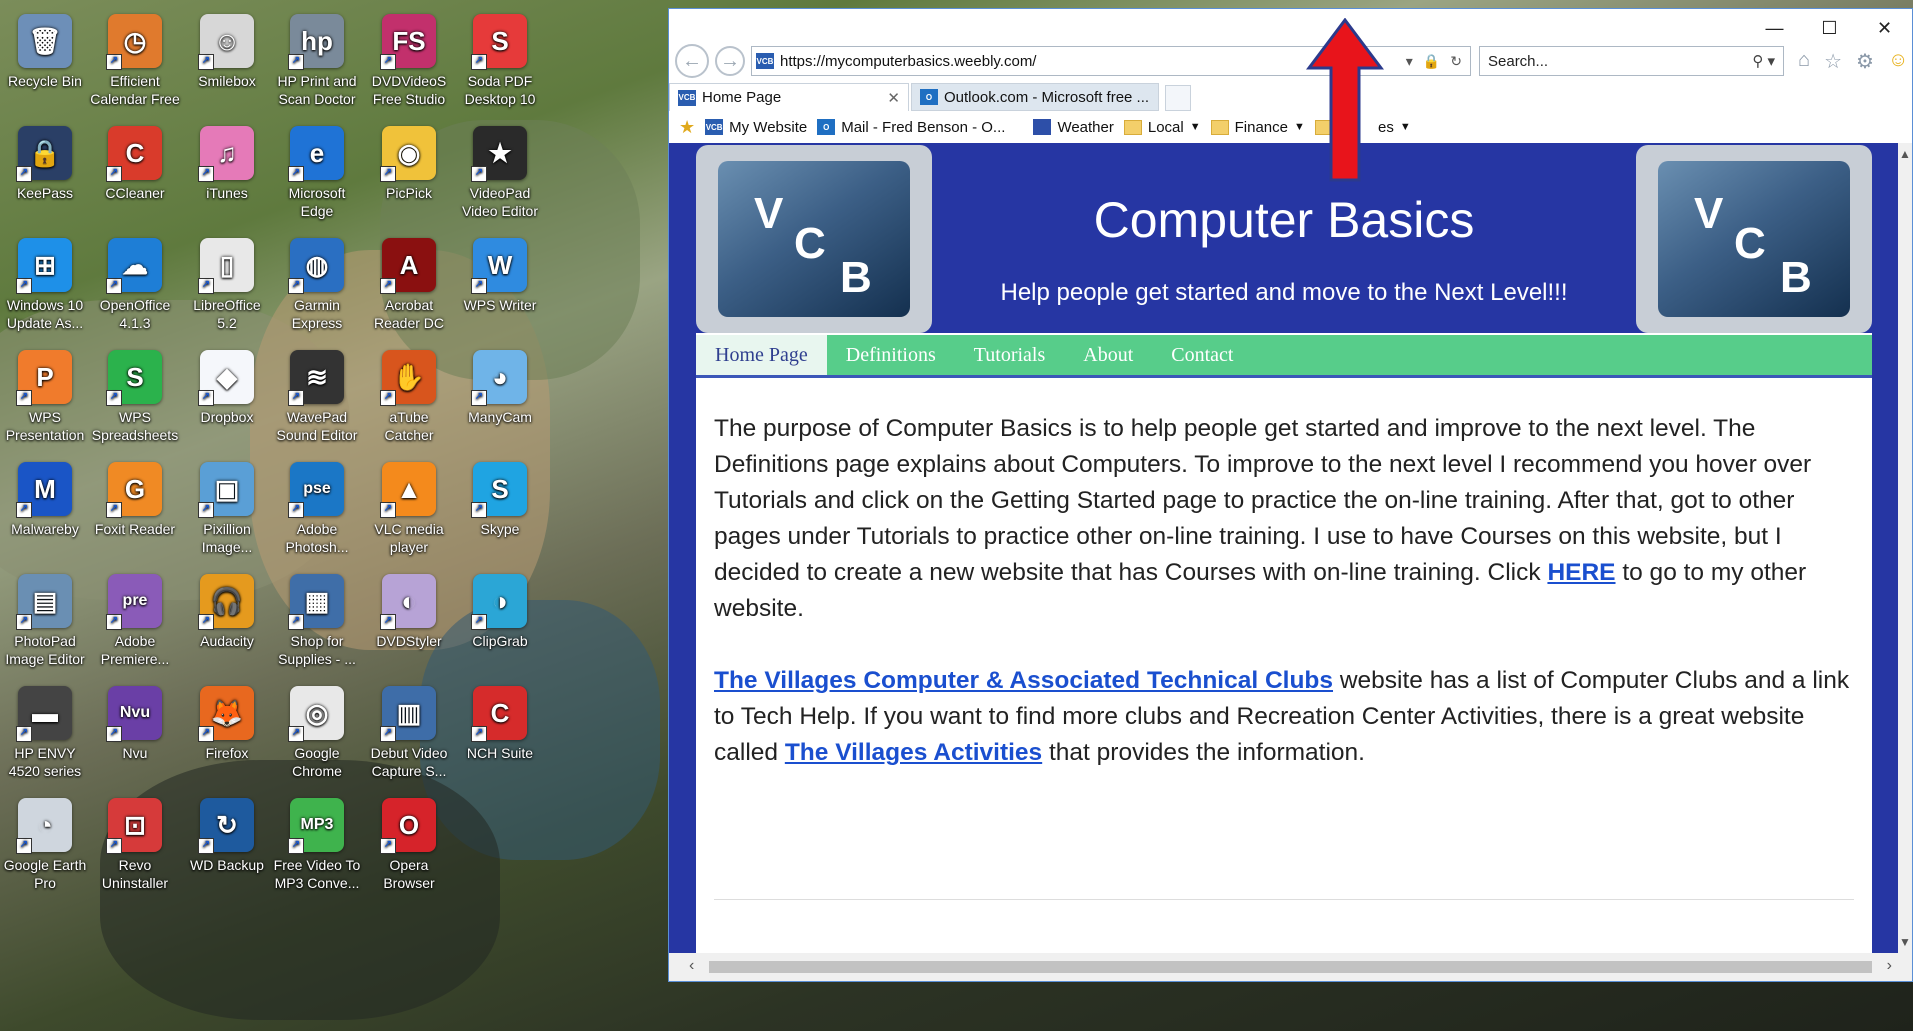 The width and height of the screenshot is (1913, 1031). What do you see at coordinates (45, 500) in the screenshot?
I see `desktop-shortcut: M ↗ Malwareby` at bounding box center [45, 500].